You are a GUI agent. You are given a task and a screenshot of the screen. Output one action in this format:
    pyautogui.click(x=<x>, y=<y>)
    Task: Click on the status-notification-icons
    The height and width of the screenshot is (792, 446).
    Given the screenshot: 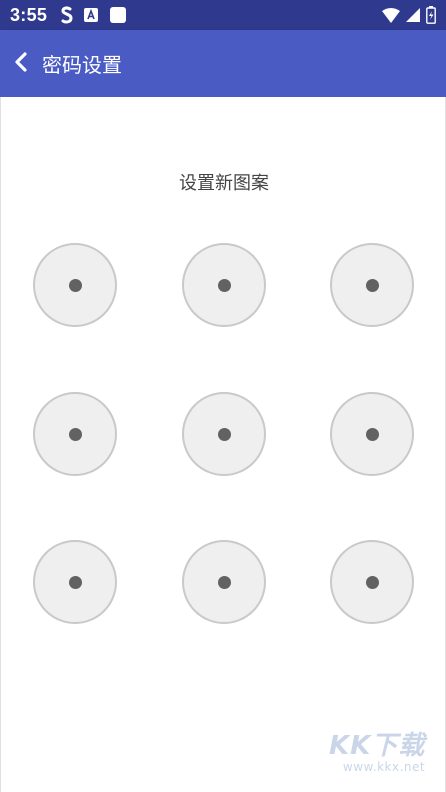 What is the action you would take?
    pyautogui.click(x=94, y=15)
    